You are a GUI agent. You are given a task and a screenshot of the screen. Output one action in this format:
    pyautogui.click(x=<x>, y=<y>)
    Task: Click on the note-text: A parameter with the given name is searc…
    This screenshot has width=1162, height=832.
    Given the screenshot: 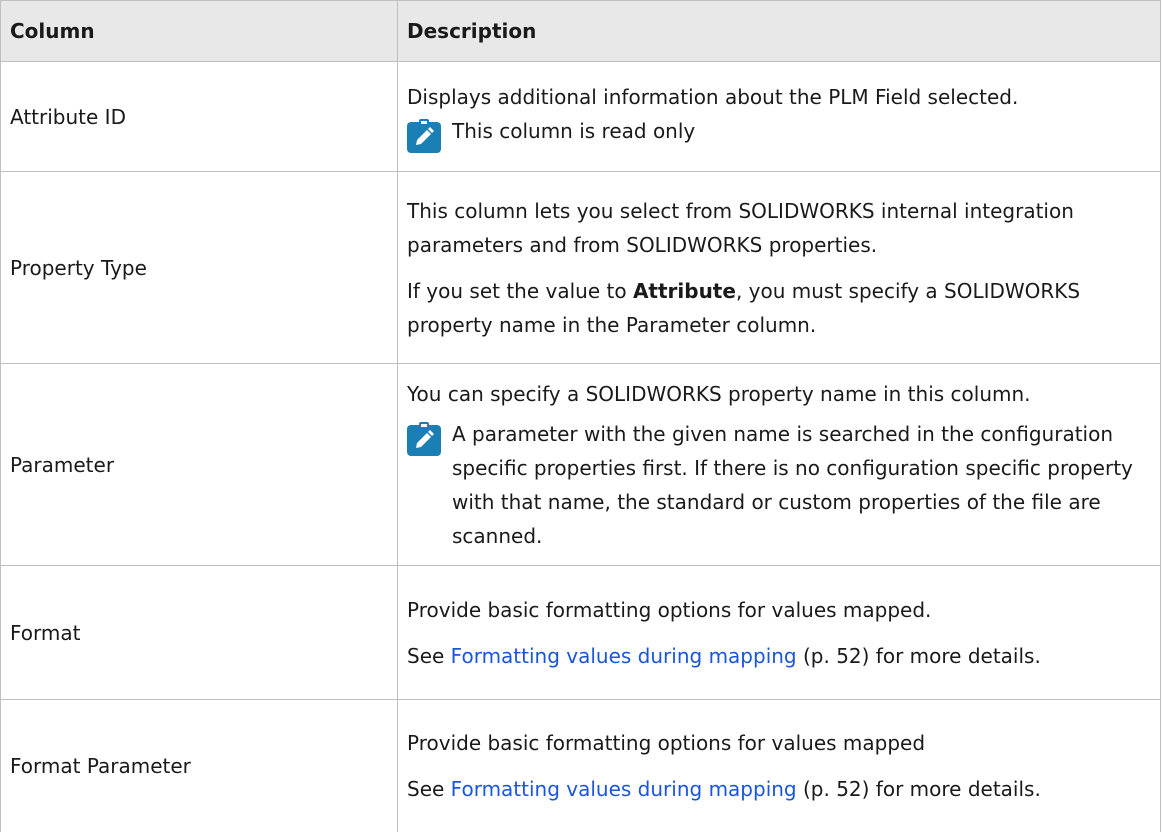 What is the action you would take?
    pyautogui.click(x=792, y=484)
    